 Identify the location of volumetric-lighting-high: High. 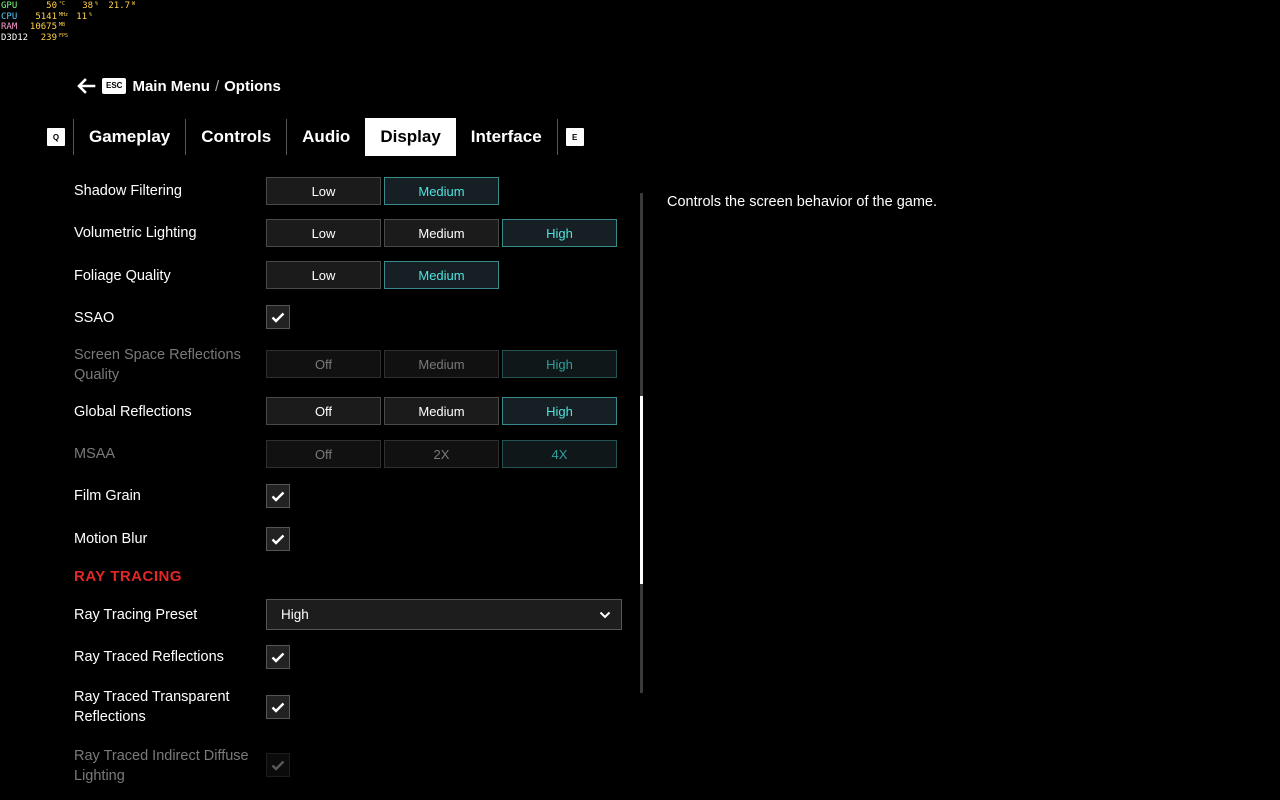
(559, 233).